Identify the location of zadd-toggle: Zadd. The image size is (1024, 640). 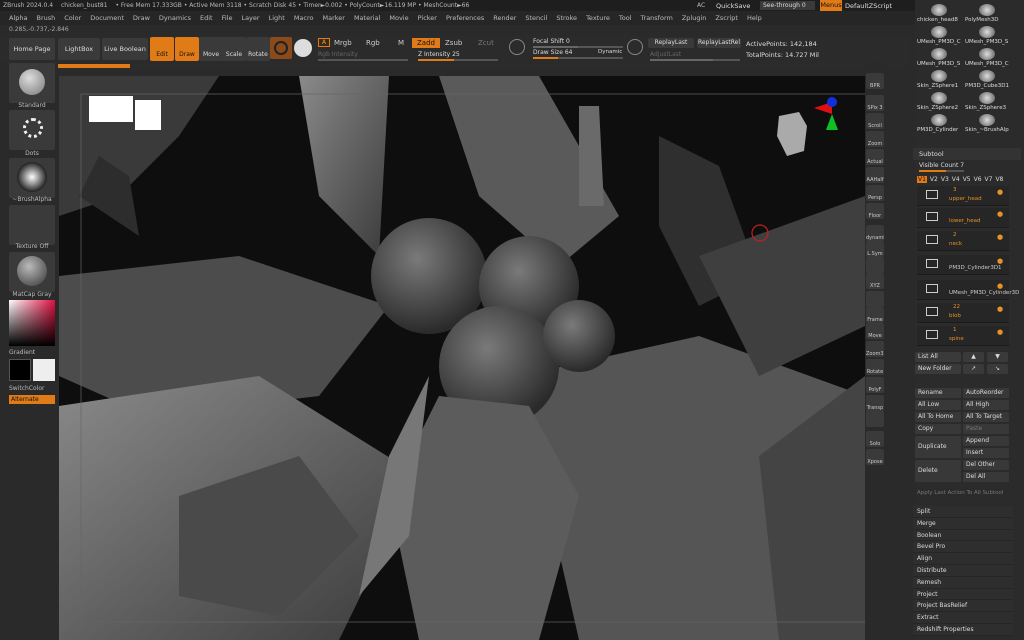
(426, 43).